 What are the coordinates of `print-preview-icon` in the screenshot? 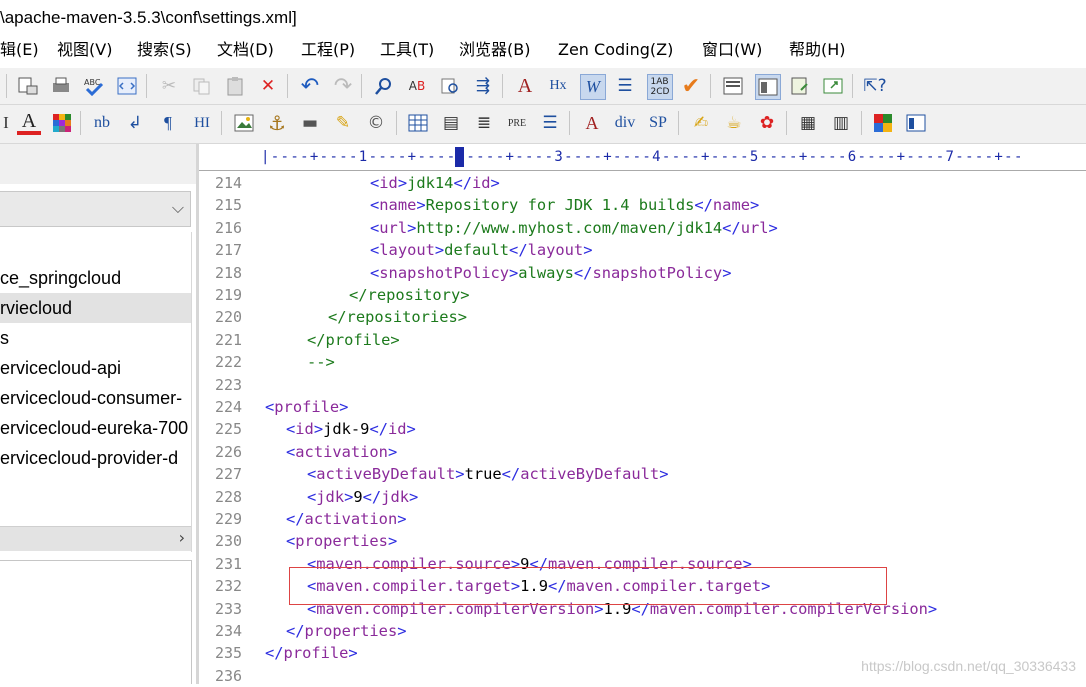 It's located at (28, 86).